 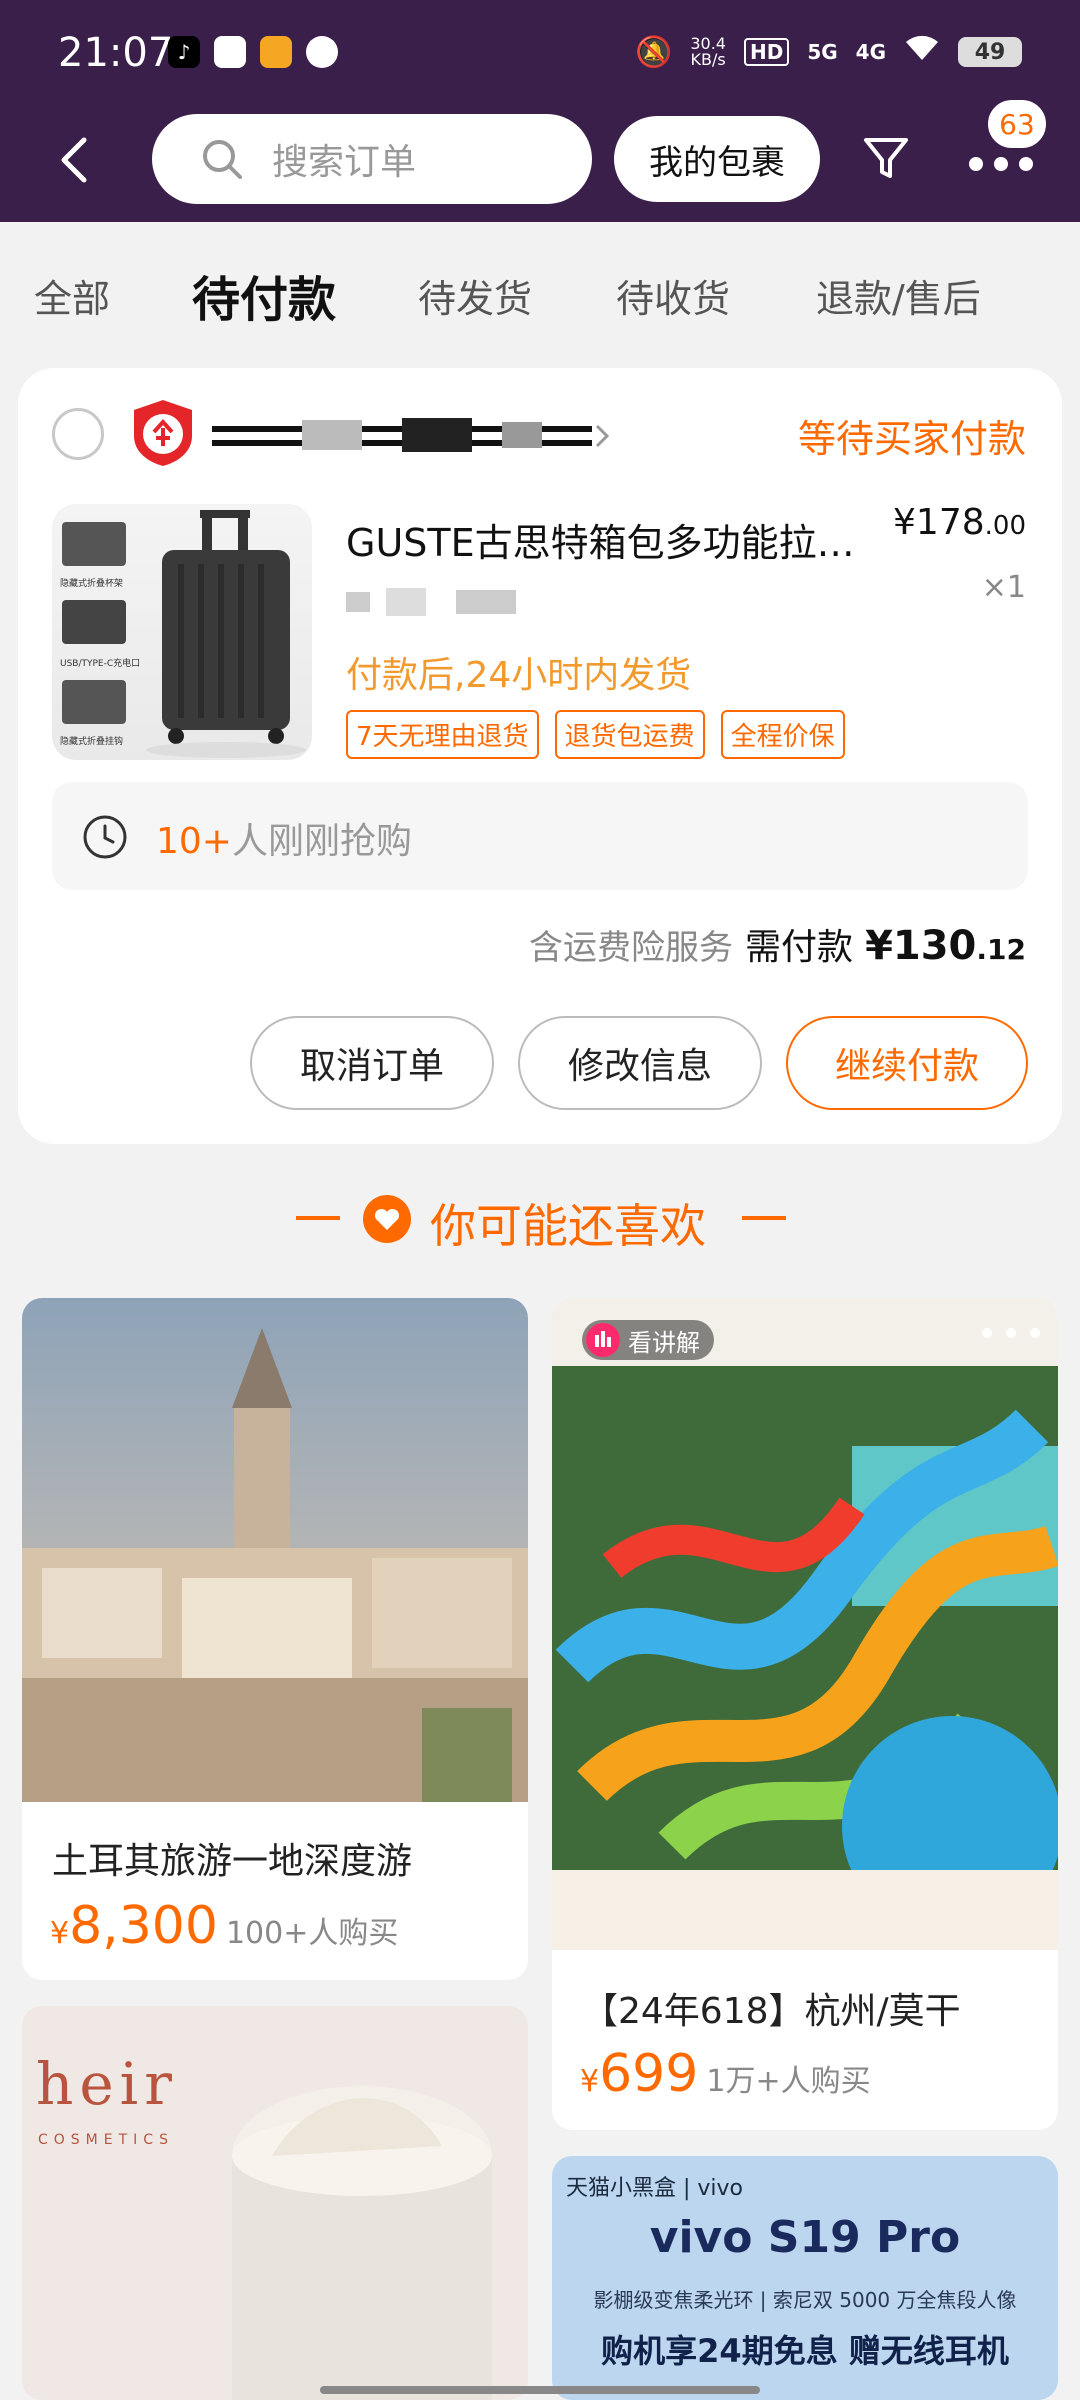 What do you see at coordinates (911, 439) in the screenshot?
I see `order-status: 等待买家付款` at bounding box center [911, 439].